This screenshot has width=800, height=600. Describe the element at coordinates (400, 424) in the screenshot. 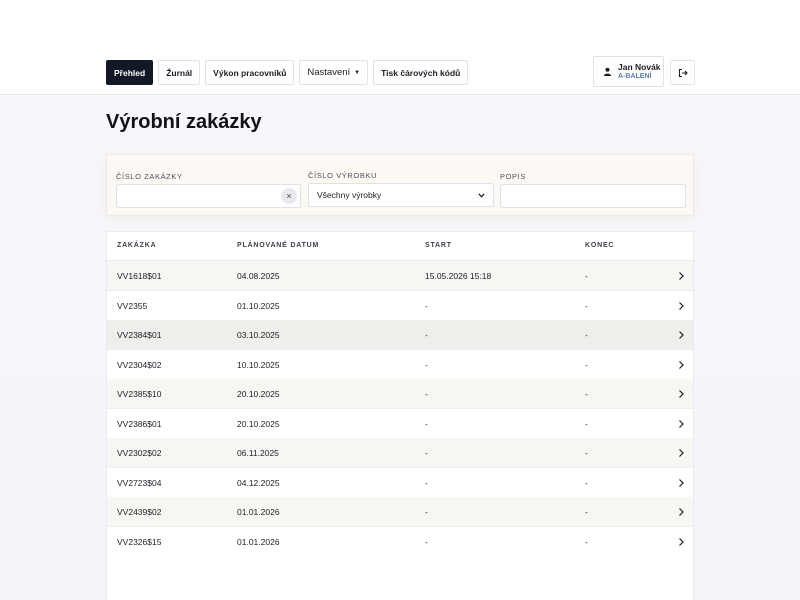

I see `table-row: VV2386$01 20.10.2025 - -` at that location.